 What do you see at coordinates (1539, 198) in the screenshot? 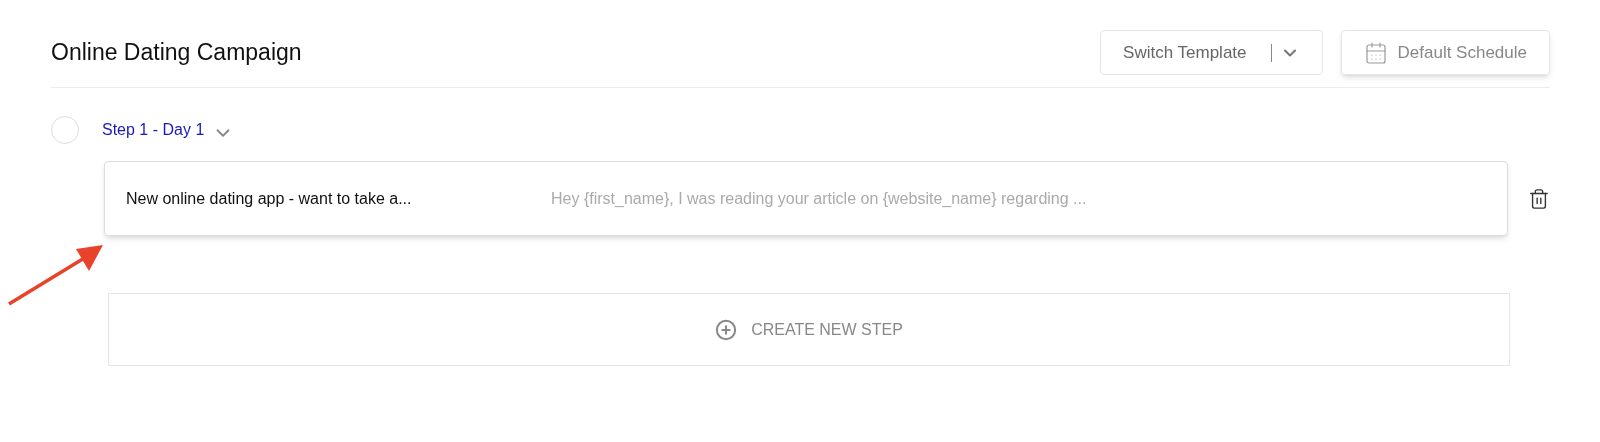
I see `trash-icon` at bounding box center [1539, 198].